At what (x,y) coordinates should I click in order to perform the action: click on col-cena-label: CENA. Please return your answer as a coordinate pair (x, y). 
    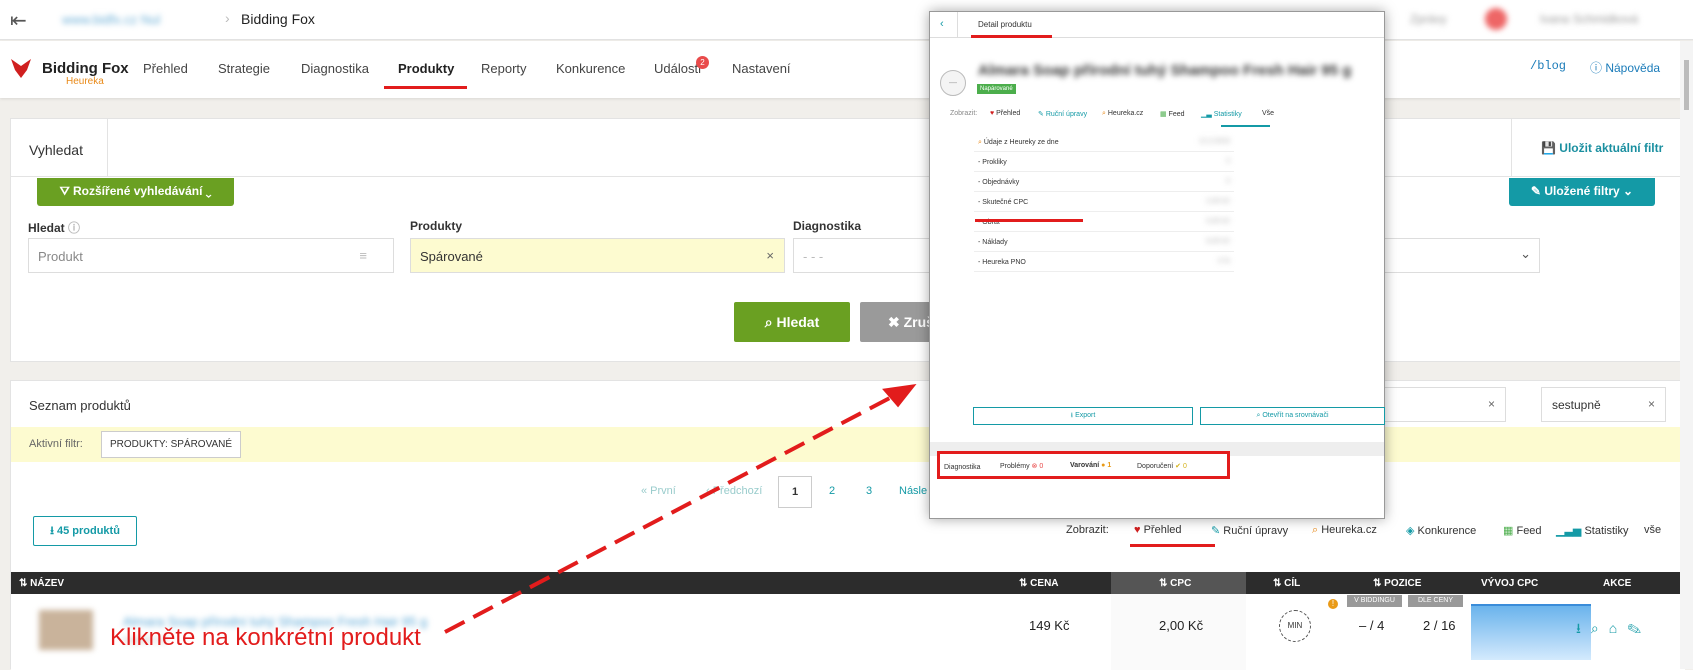
    Looking at the image, I should click on (1044, 583).